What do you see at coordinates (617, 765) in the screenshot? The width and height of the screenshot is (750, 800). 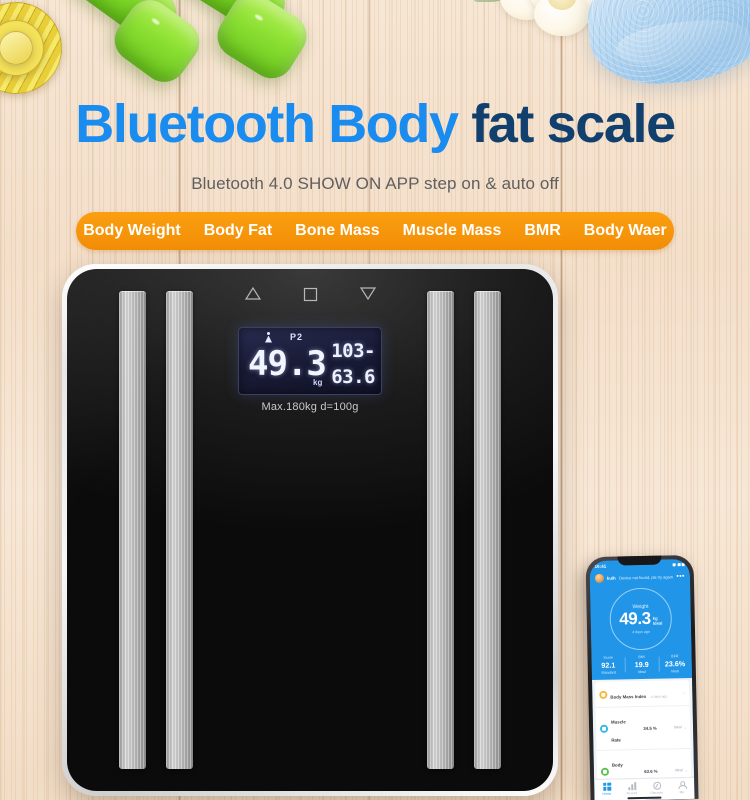 I see `metric-name: Body Water` at bounding box center [617, 765].